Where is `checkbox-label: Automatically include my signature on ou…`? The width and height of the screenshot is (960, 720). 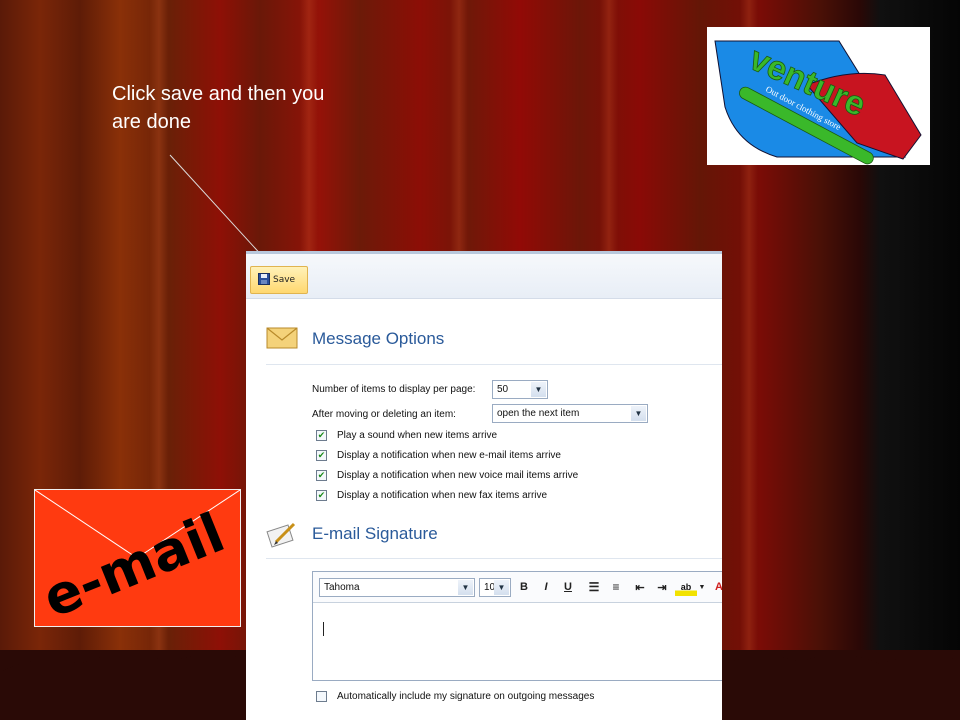
checkbox-label: Automatically include my signature on ou… is located at coordinates (466, 696).